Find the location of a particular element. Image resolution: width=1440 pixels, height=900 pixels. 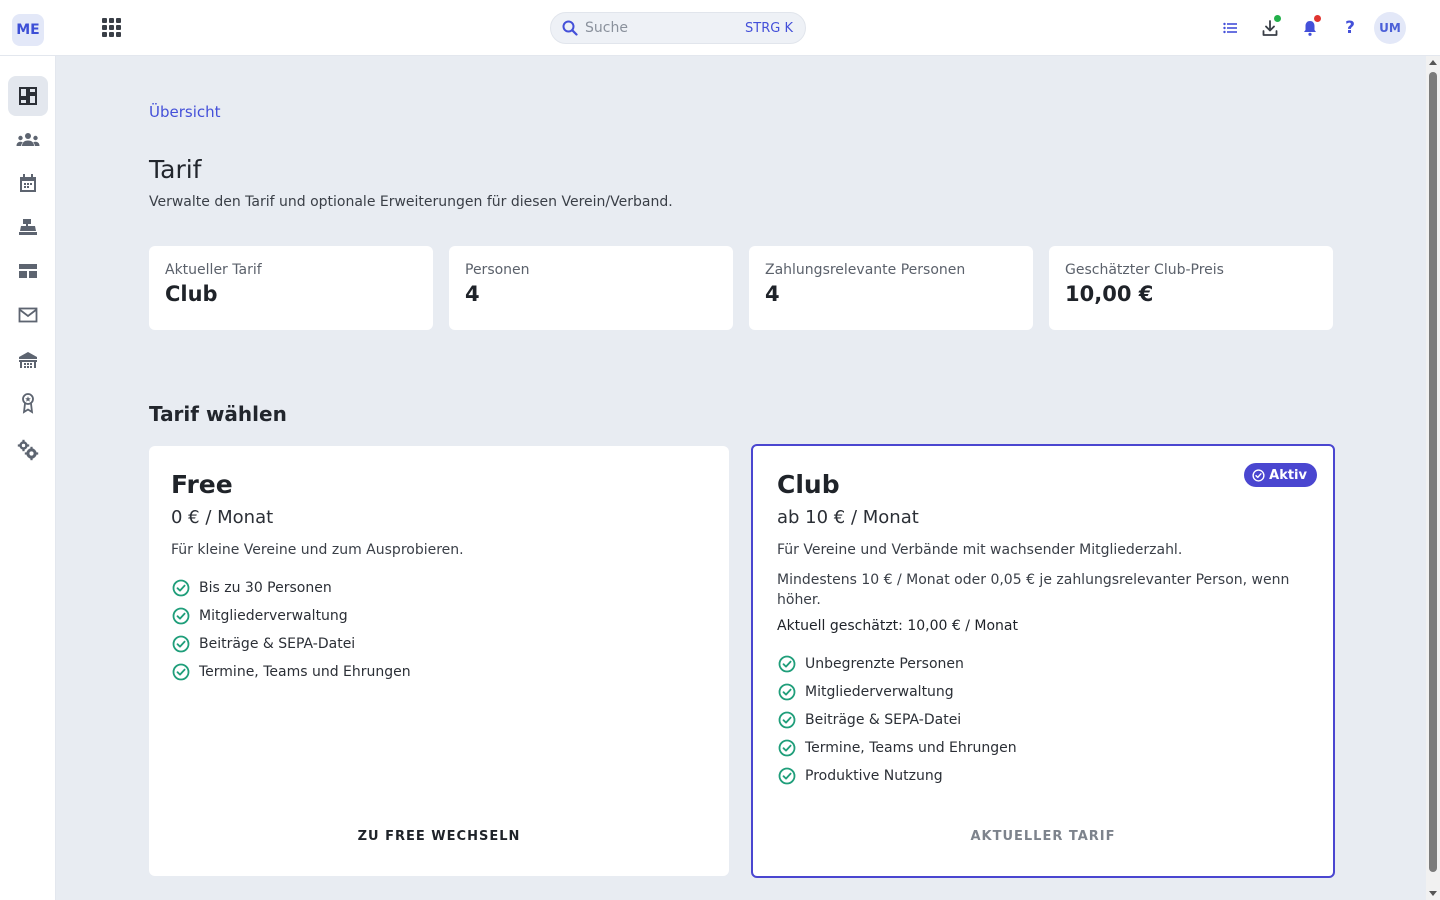

search-icon is located at coordinates (570, 28).